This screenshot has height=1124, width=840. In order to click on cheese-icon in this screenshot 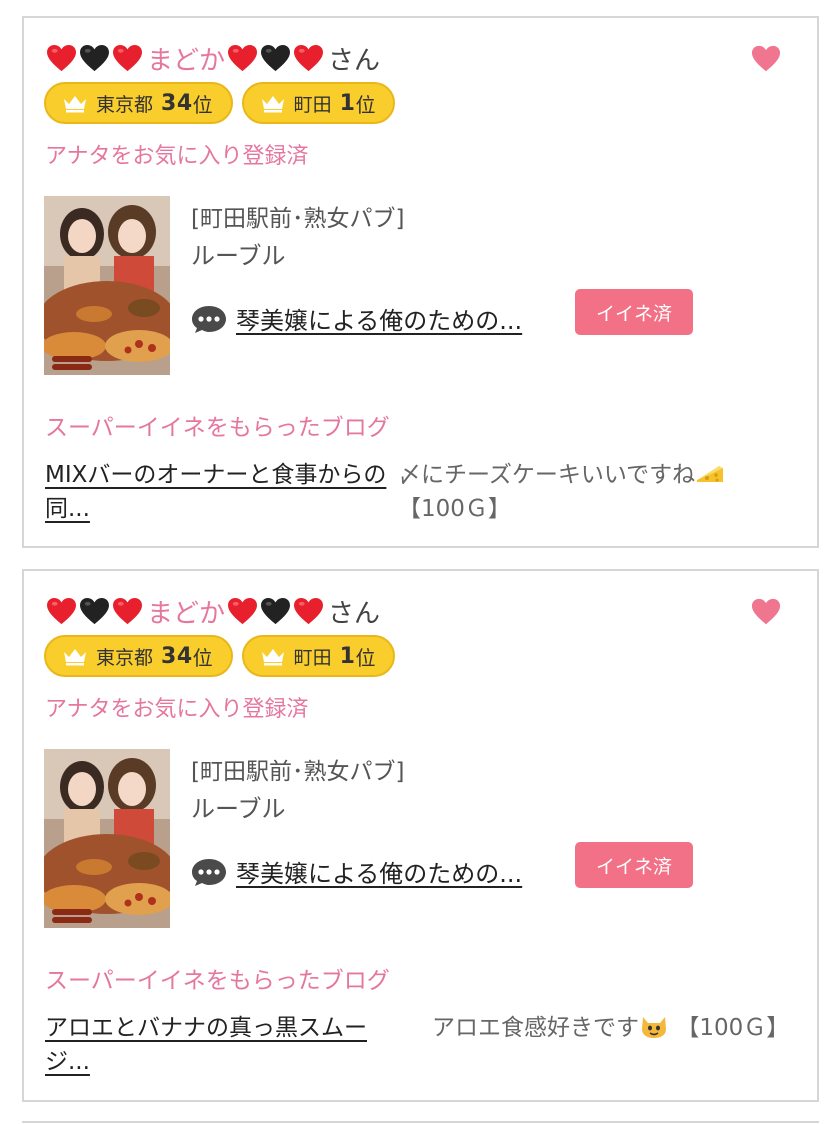, I will do `click(710, 474)`.